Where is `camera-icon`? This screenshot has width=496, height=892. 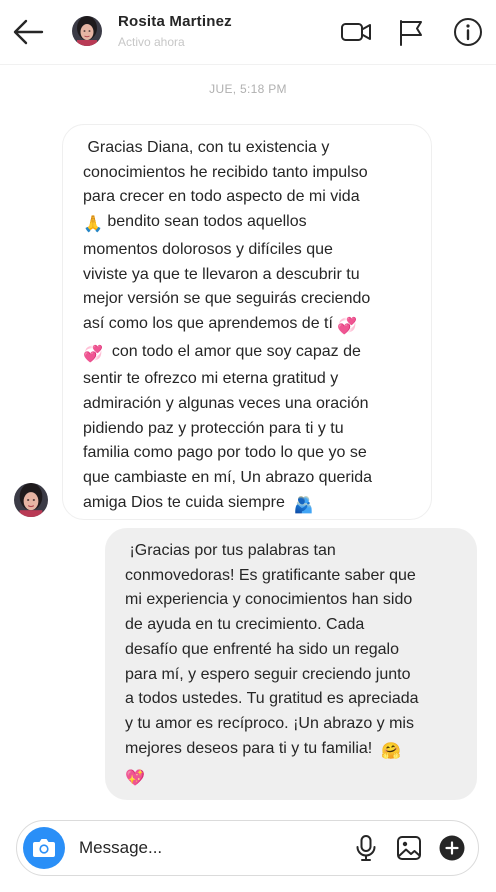 camera-icon is located at coordinates (44, 848).